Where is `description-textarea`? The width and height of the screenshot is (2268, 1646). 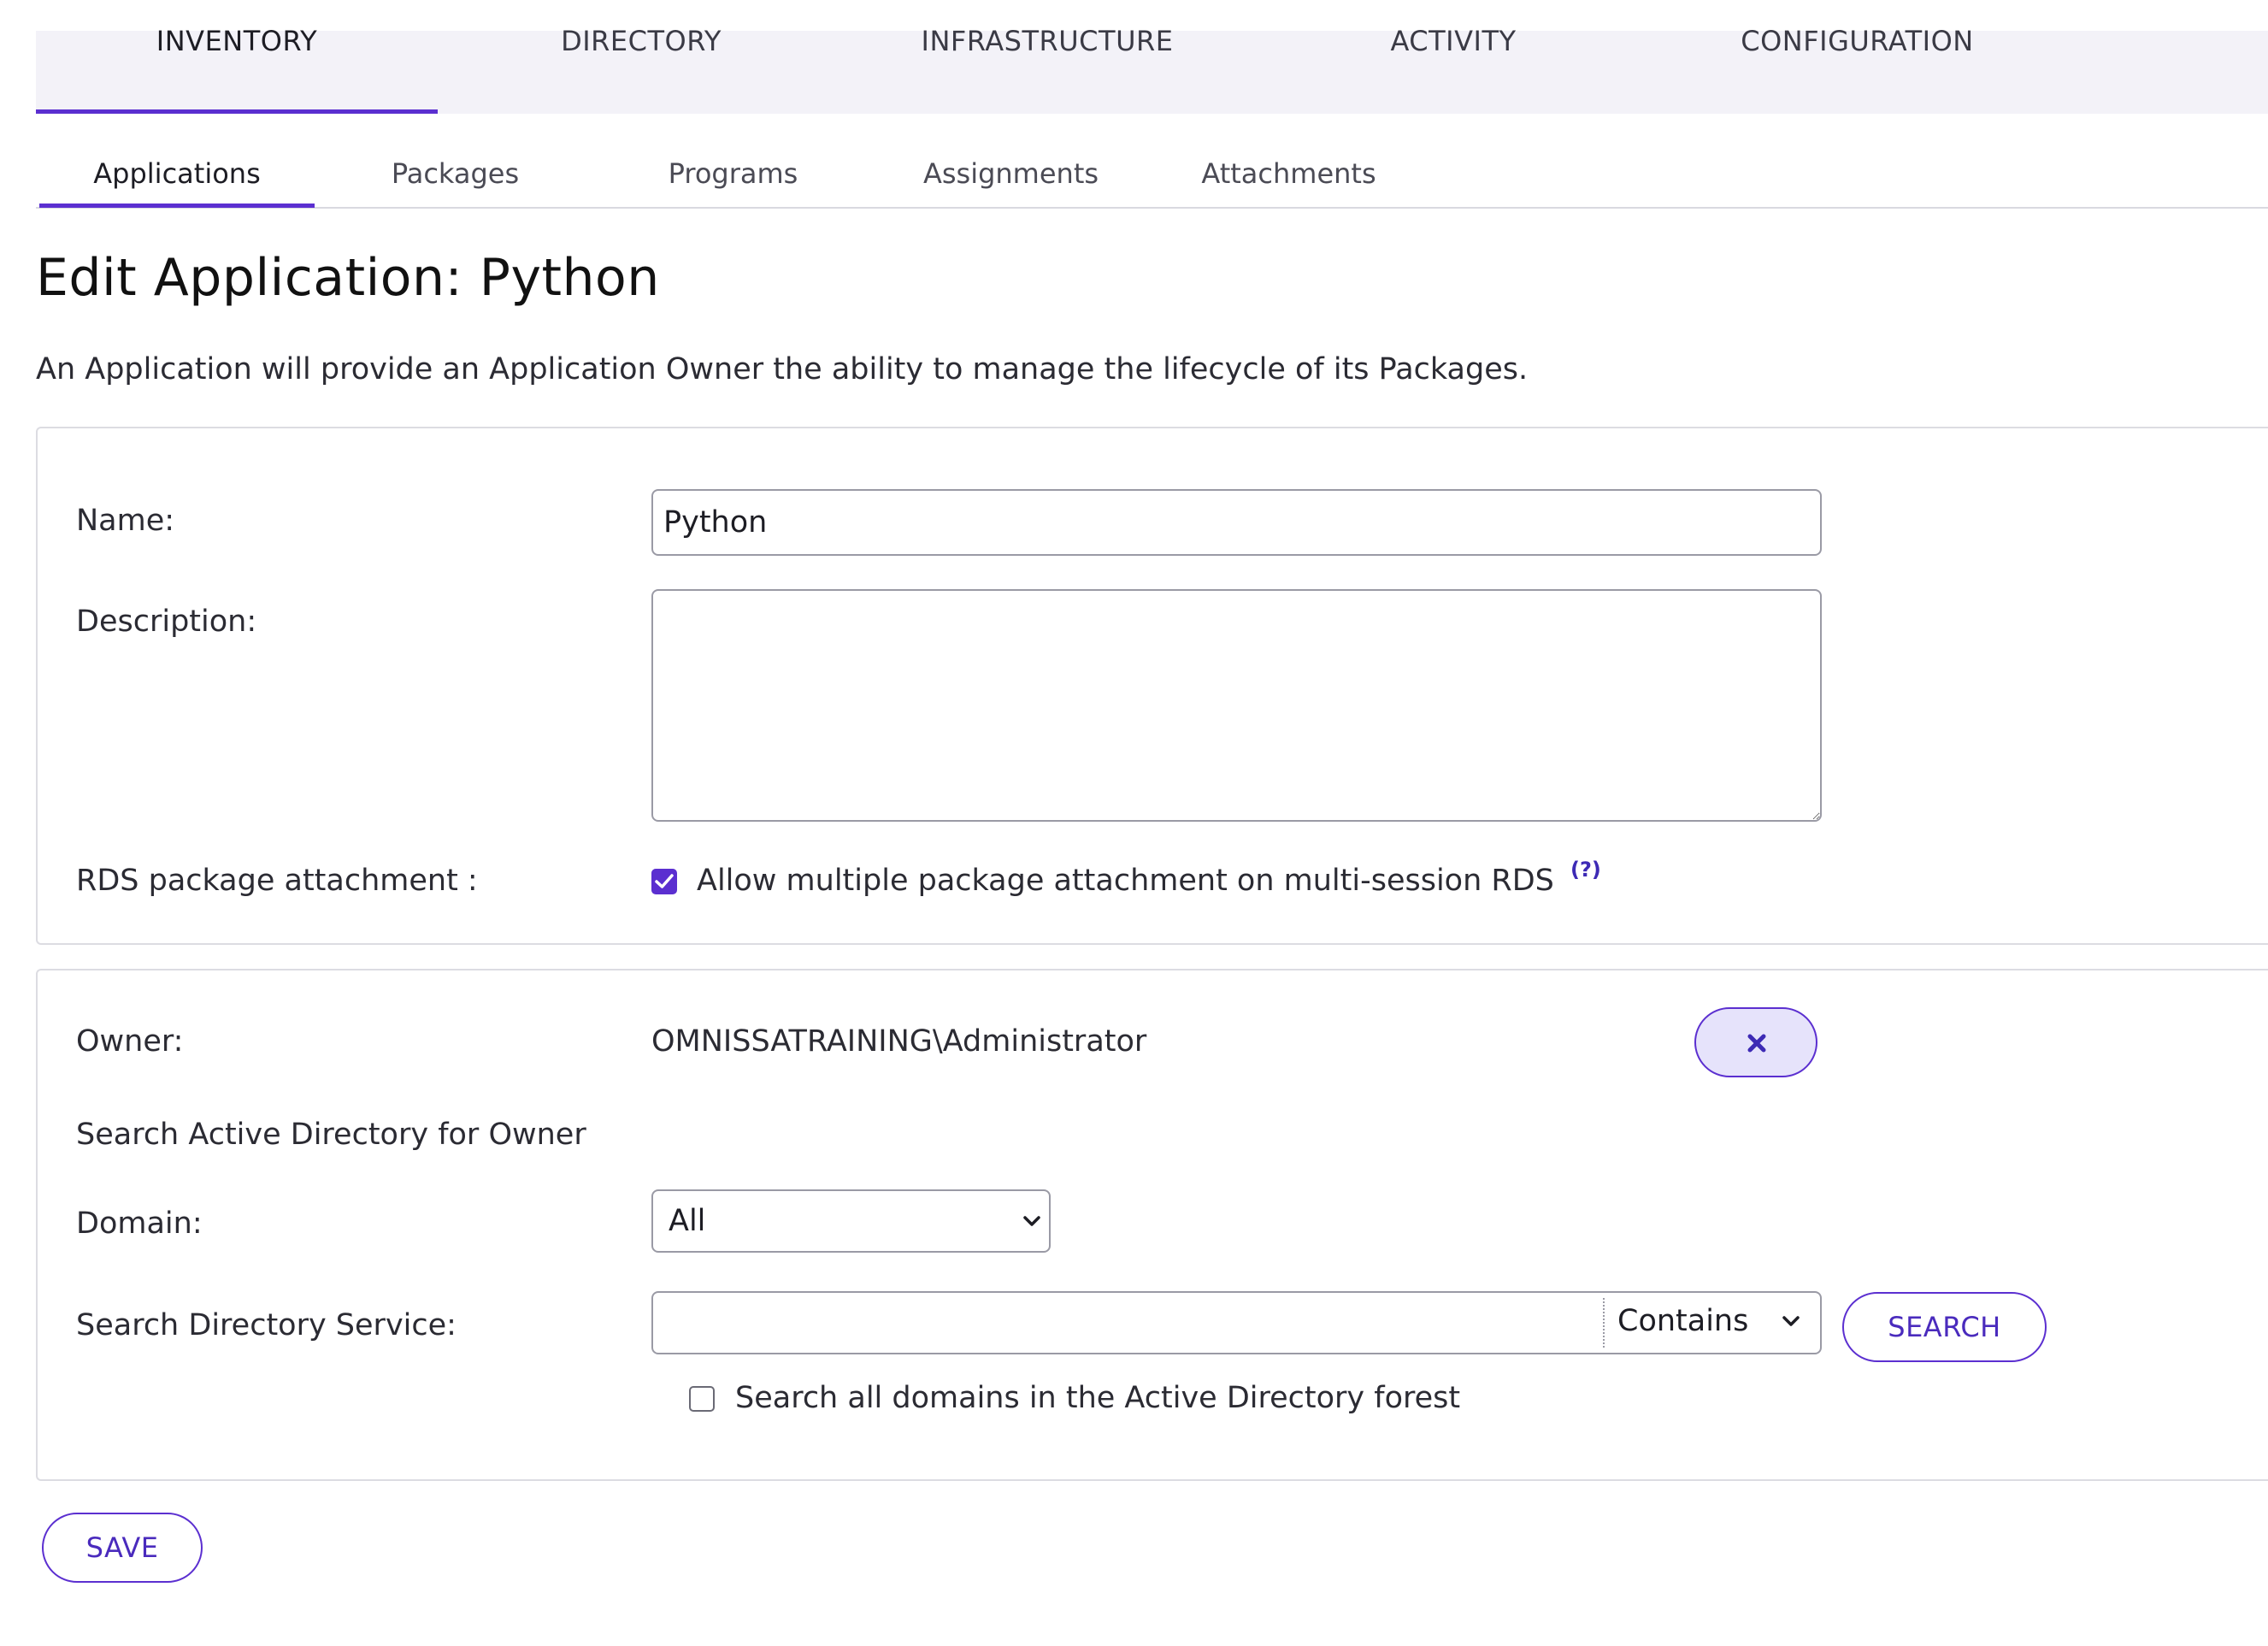
description-textarea is located at coordinates (1236, 705).